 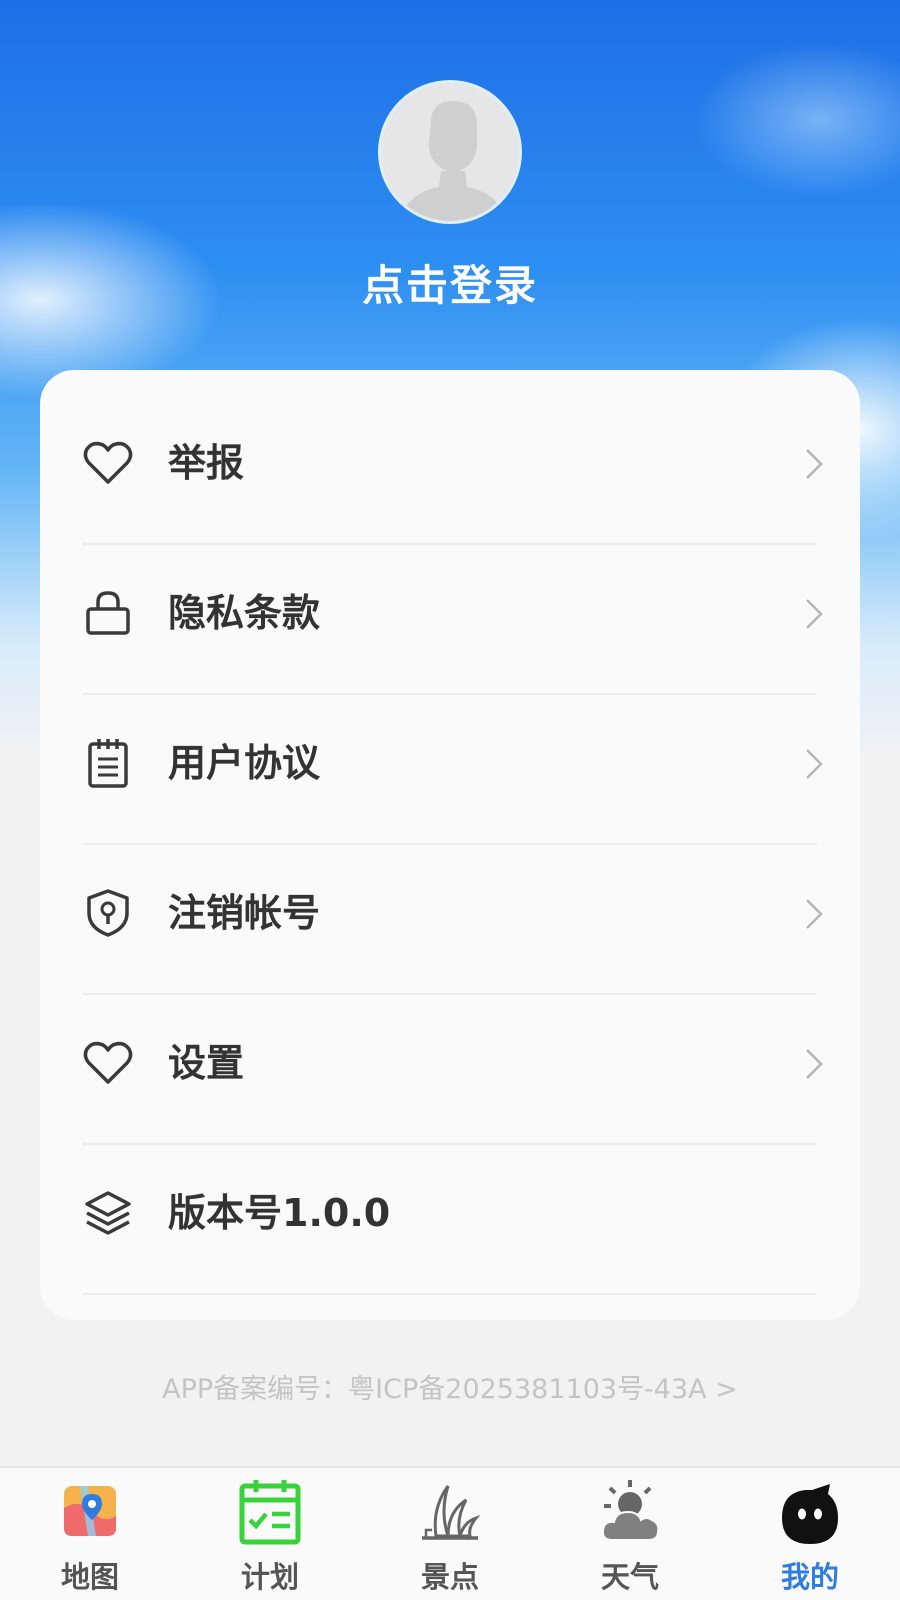 I want to click on tab-label: 地图, so click(x=89, y=1577).